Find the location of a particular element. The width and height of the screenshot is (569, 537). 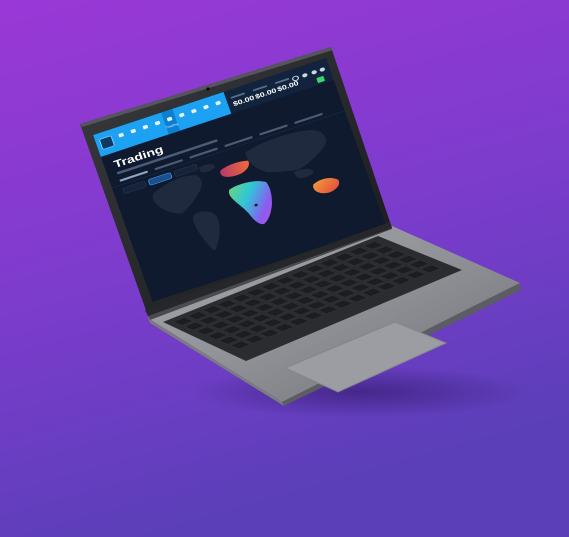

webcam-icon is located at coordinates (208, 89).